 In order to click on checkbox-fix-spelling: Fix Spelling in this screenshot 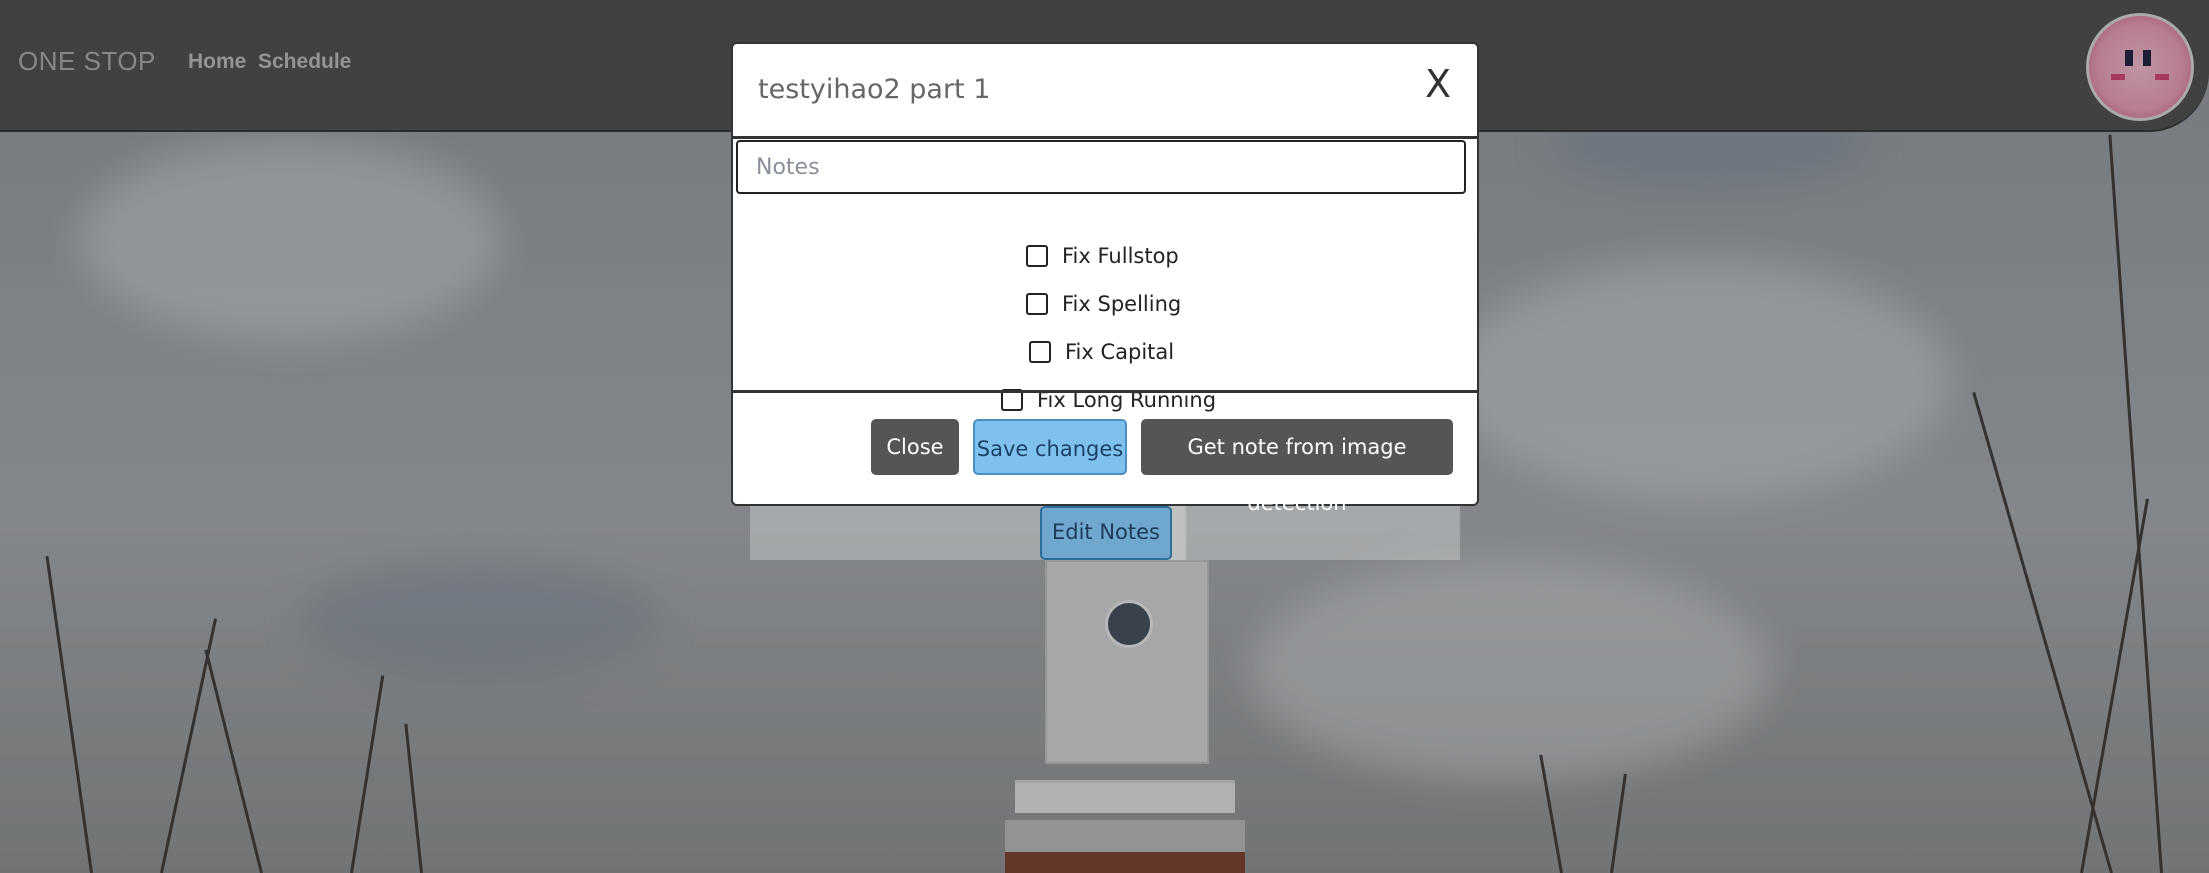, I will do `click(1103, 304)`.